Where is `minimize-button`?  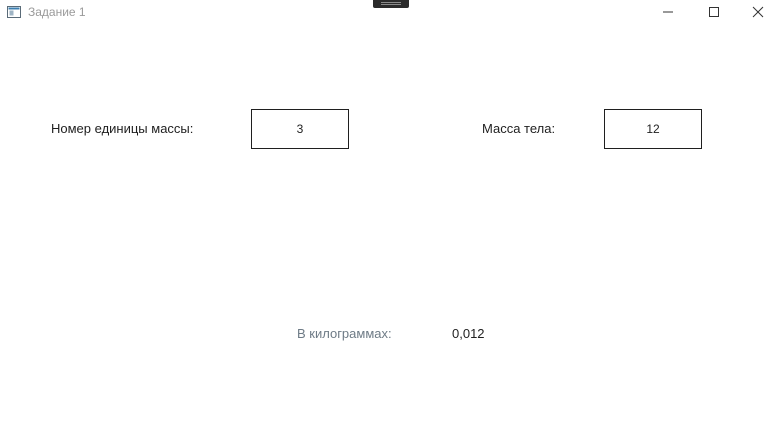
minimize-button is located at coordinates (668, 12).